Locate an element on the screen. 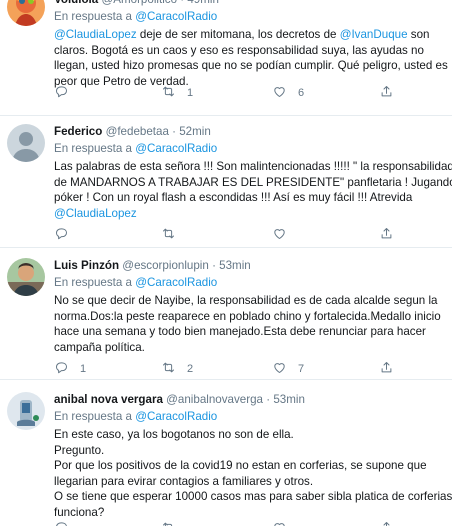  tweet-text-line: Pregunto. is located at coordinates (253, 451).